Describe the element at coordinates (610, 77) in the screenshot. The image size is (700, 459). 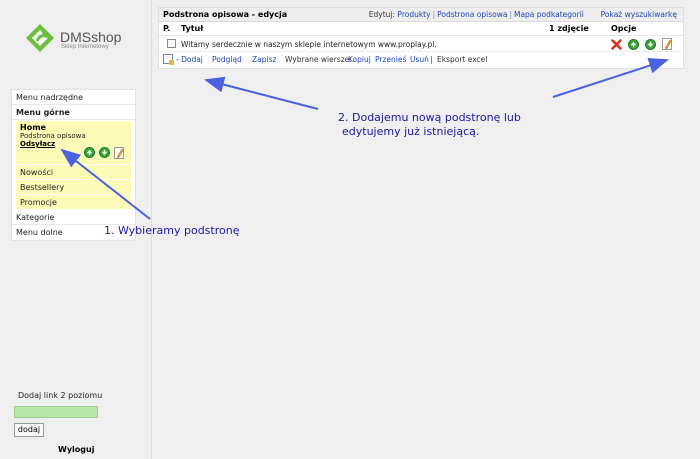
I see `arrow-step2-right` at that location.